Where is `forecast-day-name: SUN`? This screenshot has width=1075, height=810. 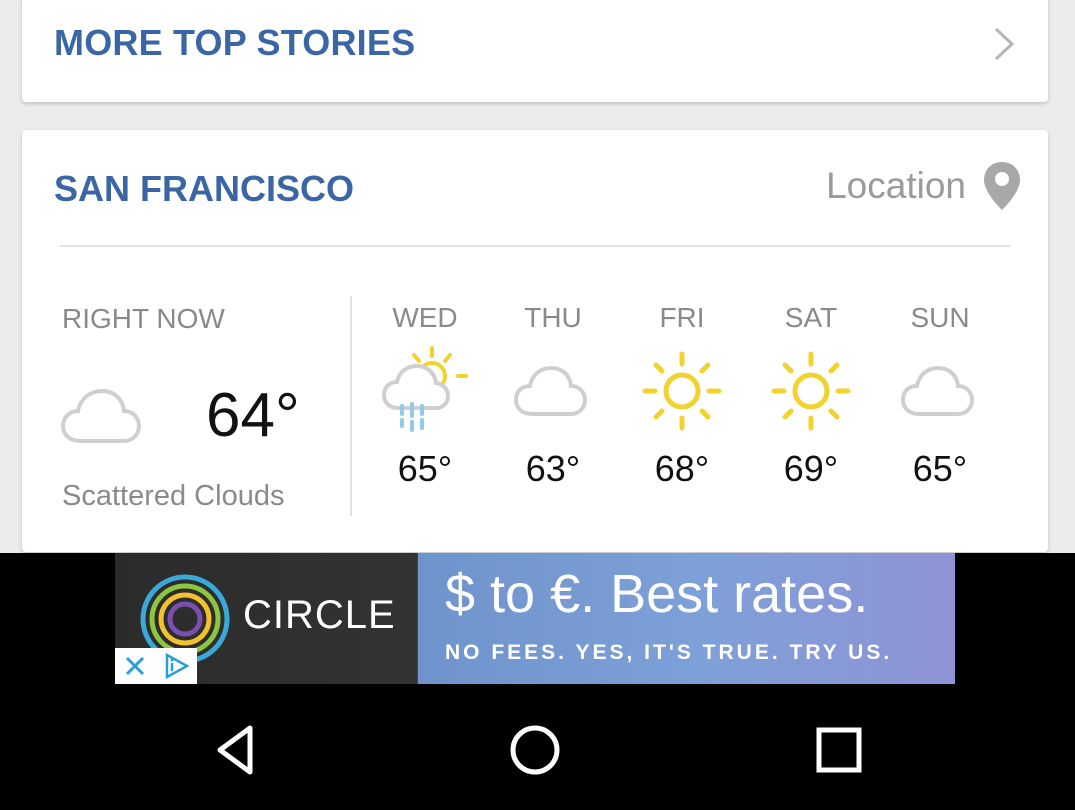 forecast-day-name: SUN is located at coordinates (940, 317).